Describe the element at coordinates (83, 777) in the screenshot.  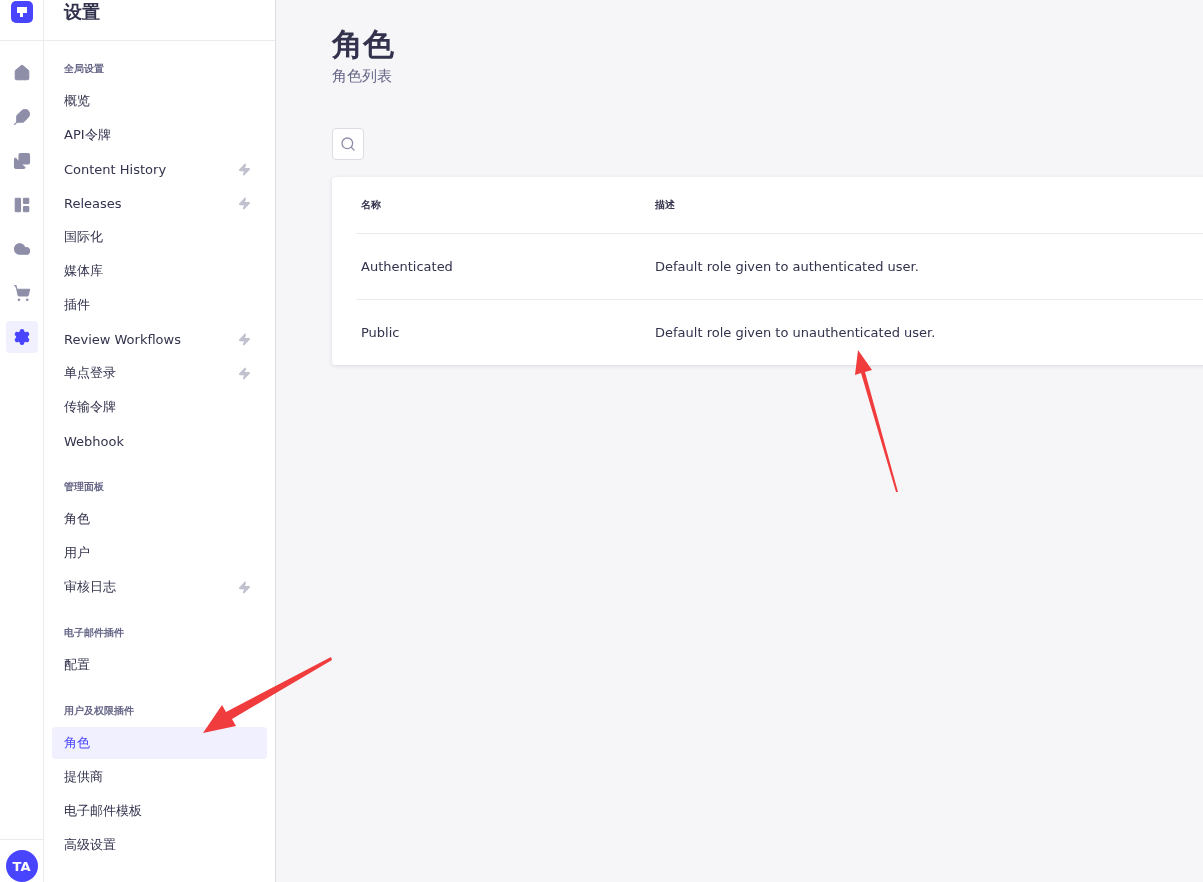
I see `sidebar-item-label: 提供商` at that location.